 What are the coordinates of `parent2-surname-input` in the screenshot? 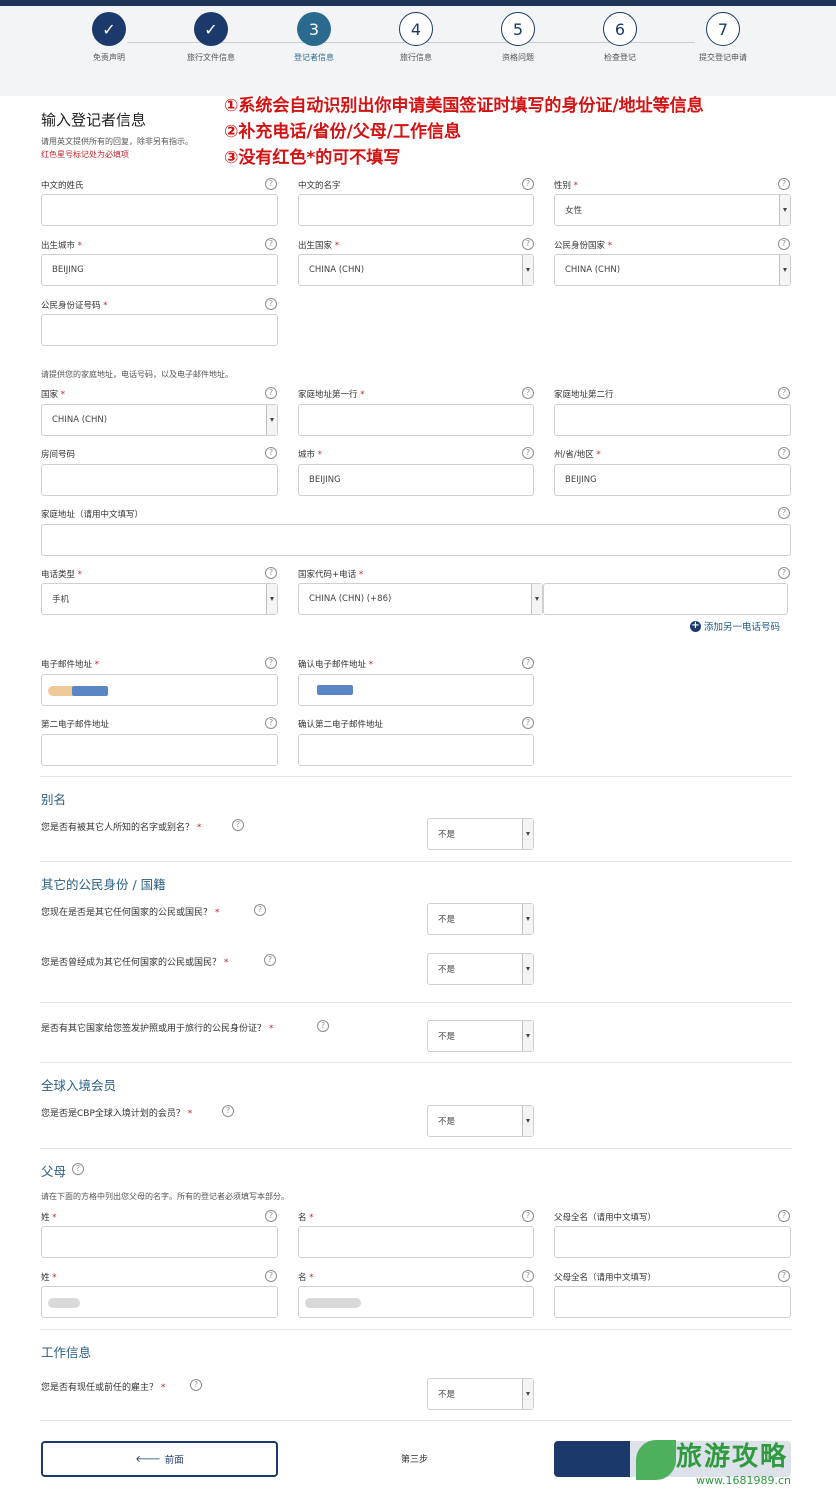 It's located at (159, 1302).